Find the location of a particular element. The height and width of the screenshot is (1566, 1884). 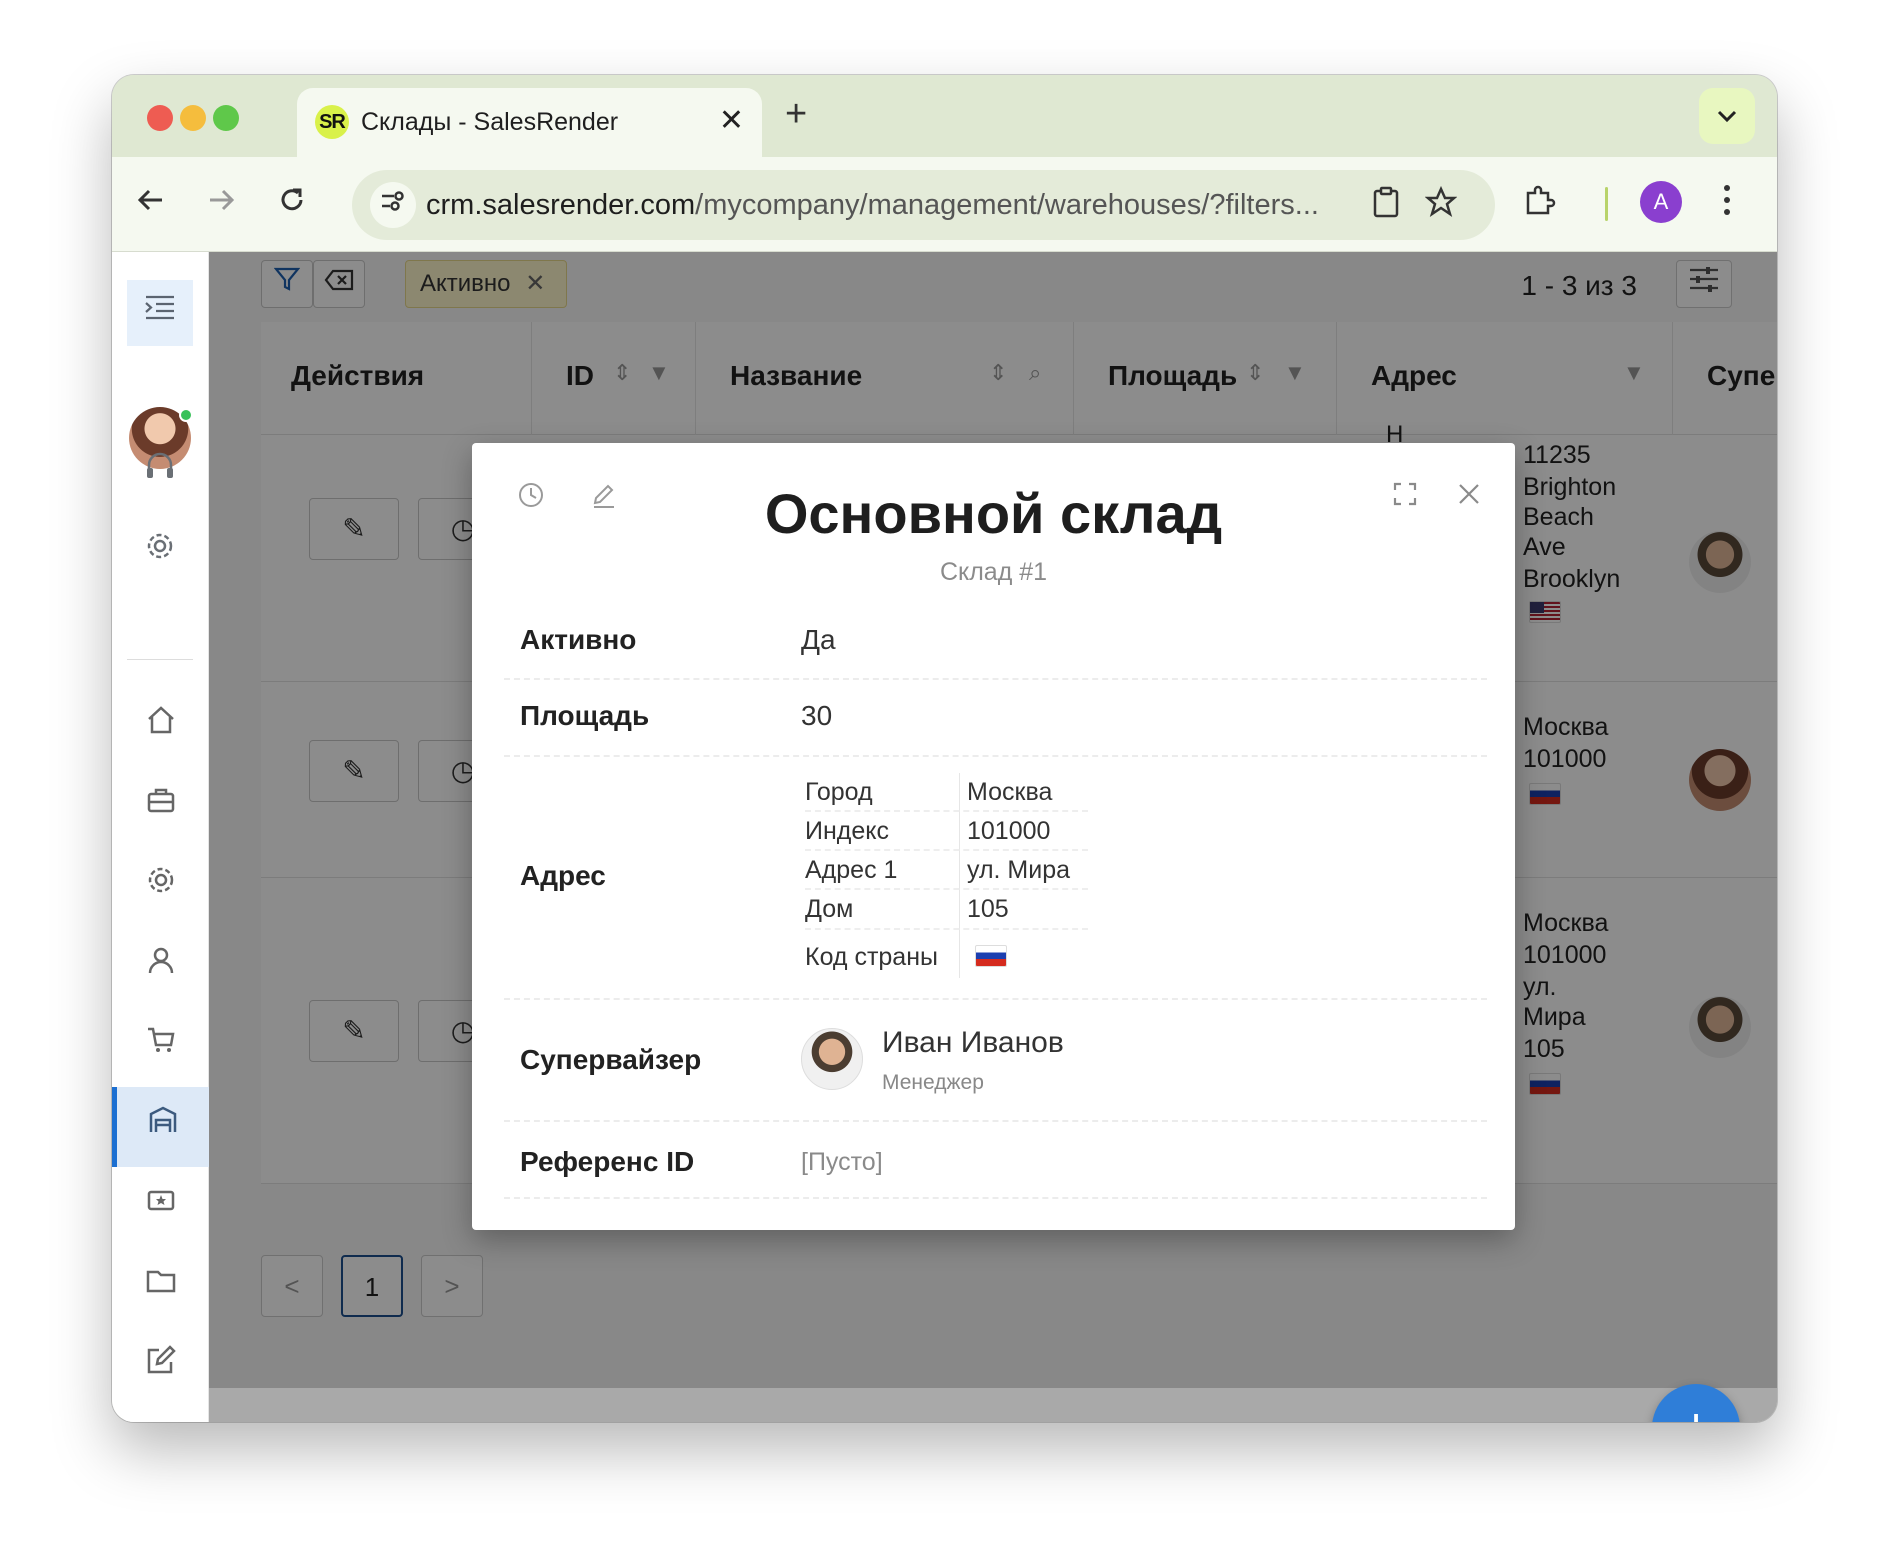

note-icon is located at coordinates (161, 1359).